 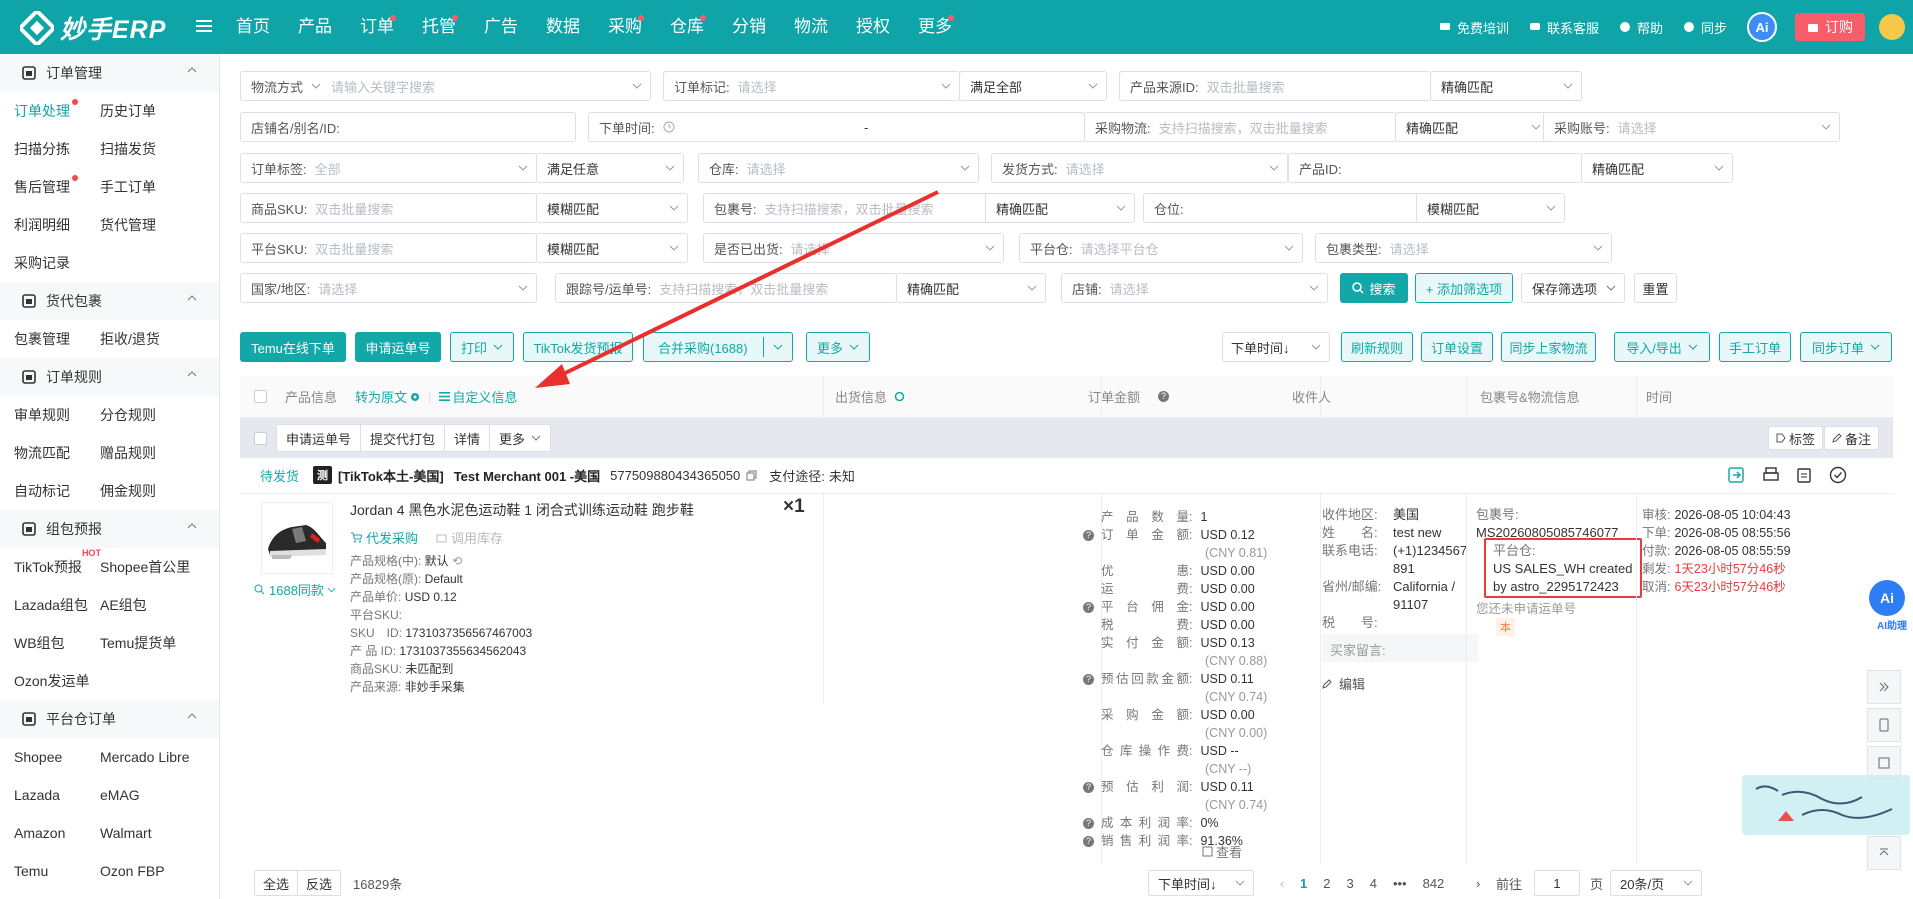 What do you see at coordinates (109, 73) in the screenshot?
I see `sidebar-section-header: 订单管理` at bounding box center [109, 73].